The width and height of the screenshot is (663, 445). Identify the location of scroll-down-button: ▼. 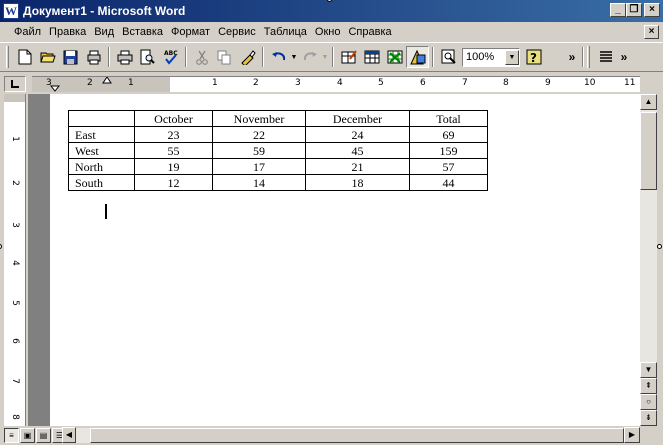
(648, 370).